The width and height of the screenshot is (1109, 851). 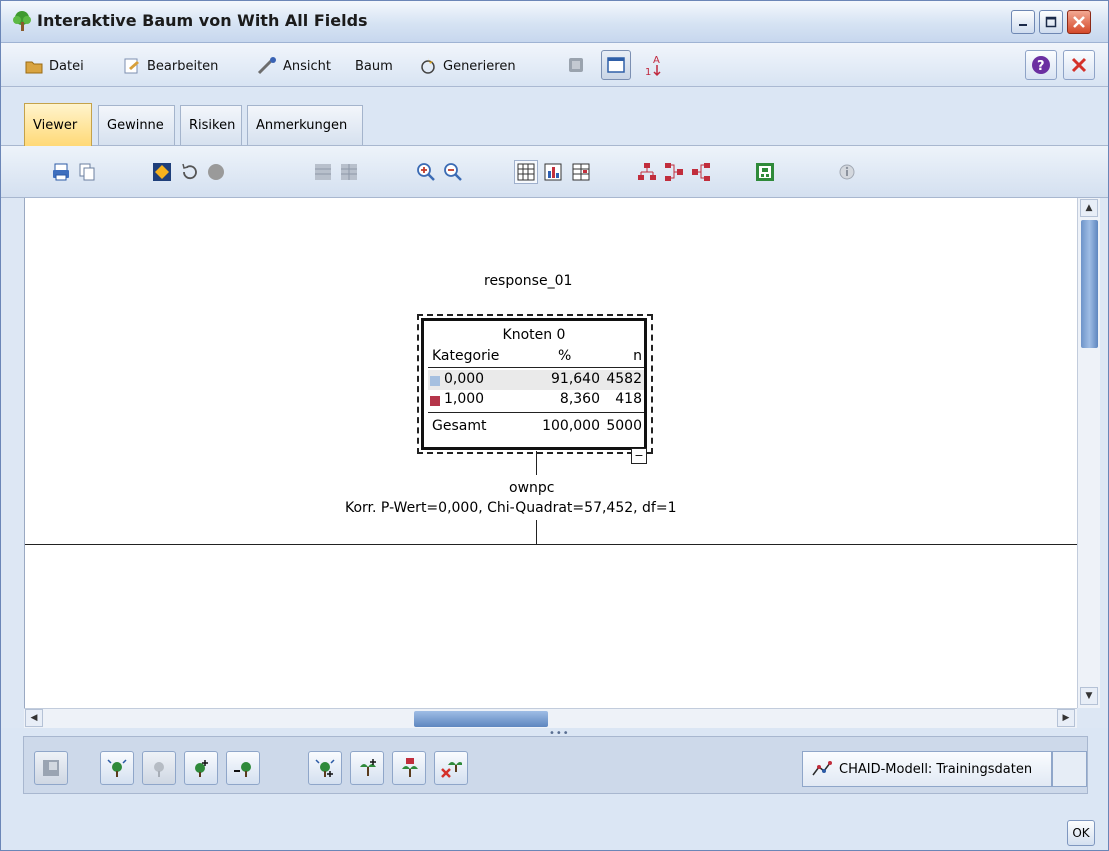 I want to click on vertical-scrollbar: ▲ ▼, so click(x=1088, y=453).